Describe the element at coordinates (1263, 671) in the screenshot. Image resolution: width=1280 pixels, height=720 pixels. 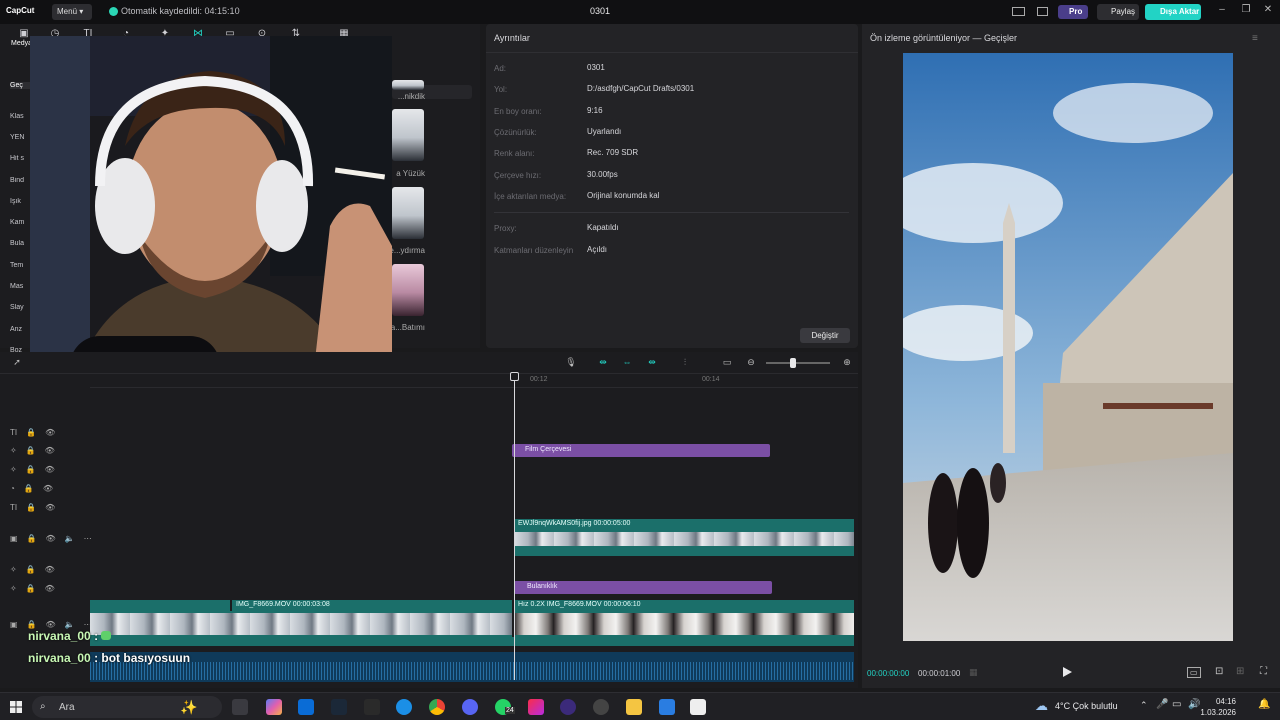
I see `fullscreen-icon: ⛶` at that location.